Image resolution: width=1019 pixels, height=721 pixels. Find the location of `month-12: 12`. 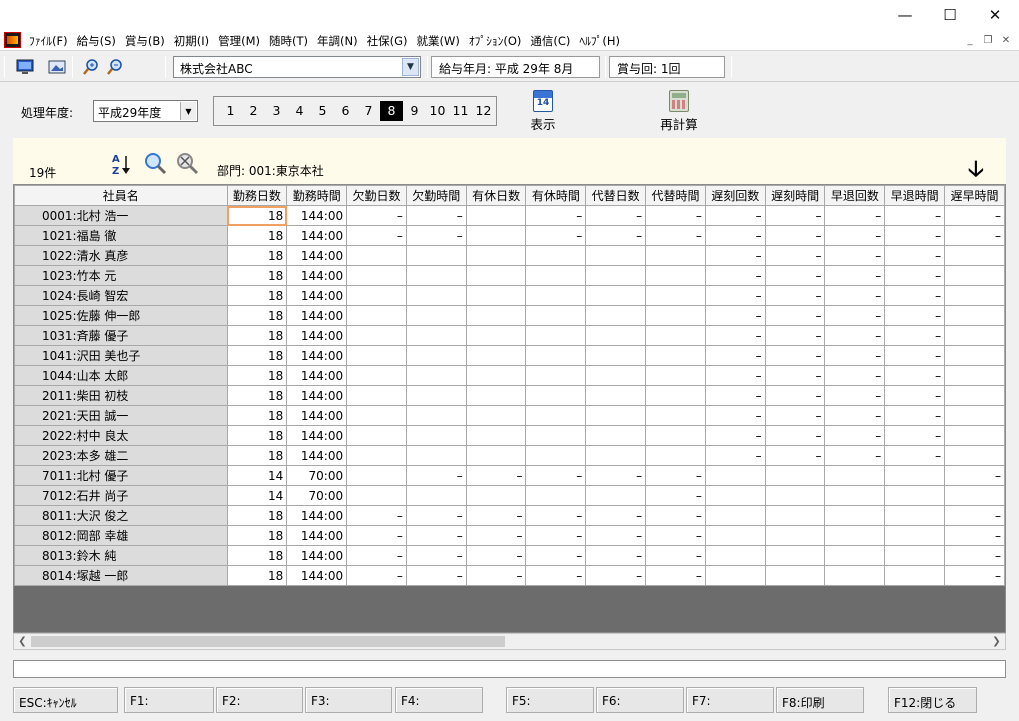

month-12: 12 is located at coordinates (483, 111).